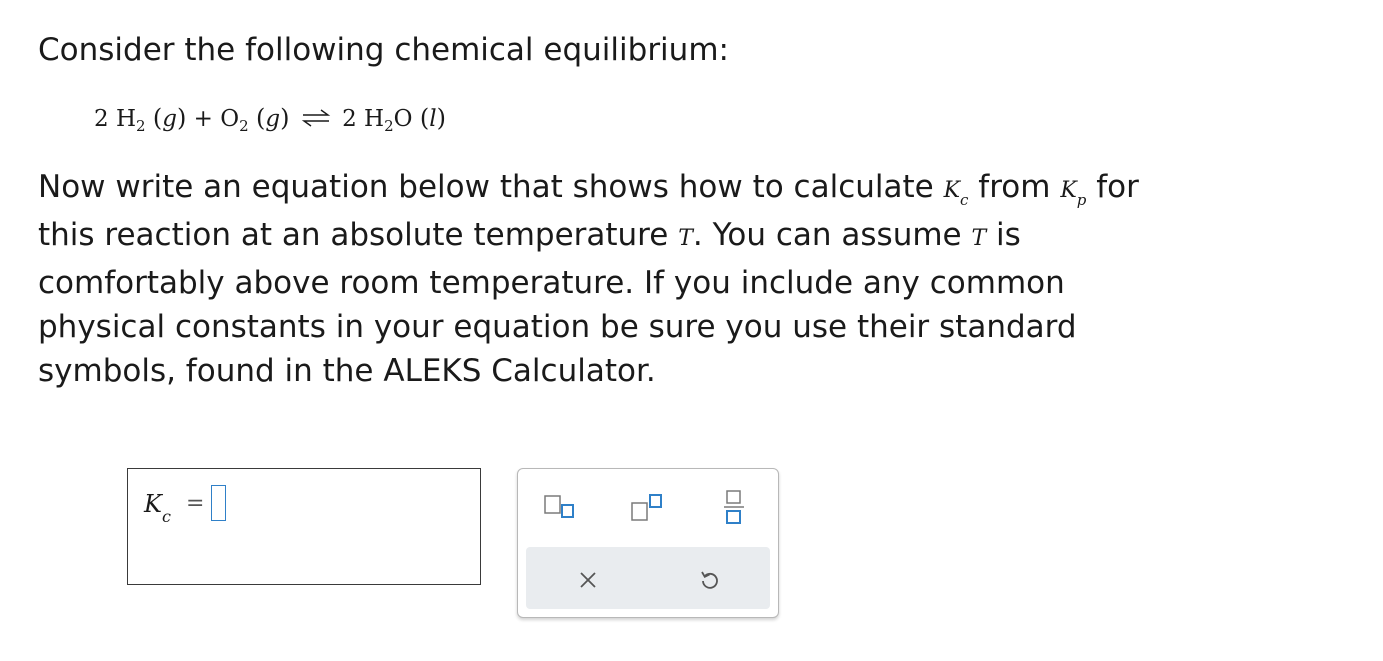 The width and height of the screenshot is (1383, 661). I want to click on equilibrium-arrow-icon, so click(316, 120).